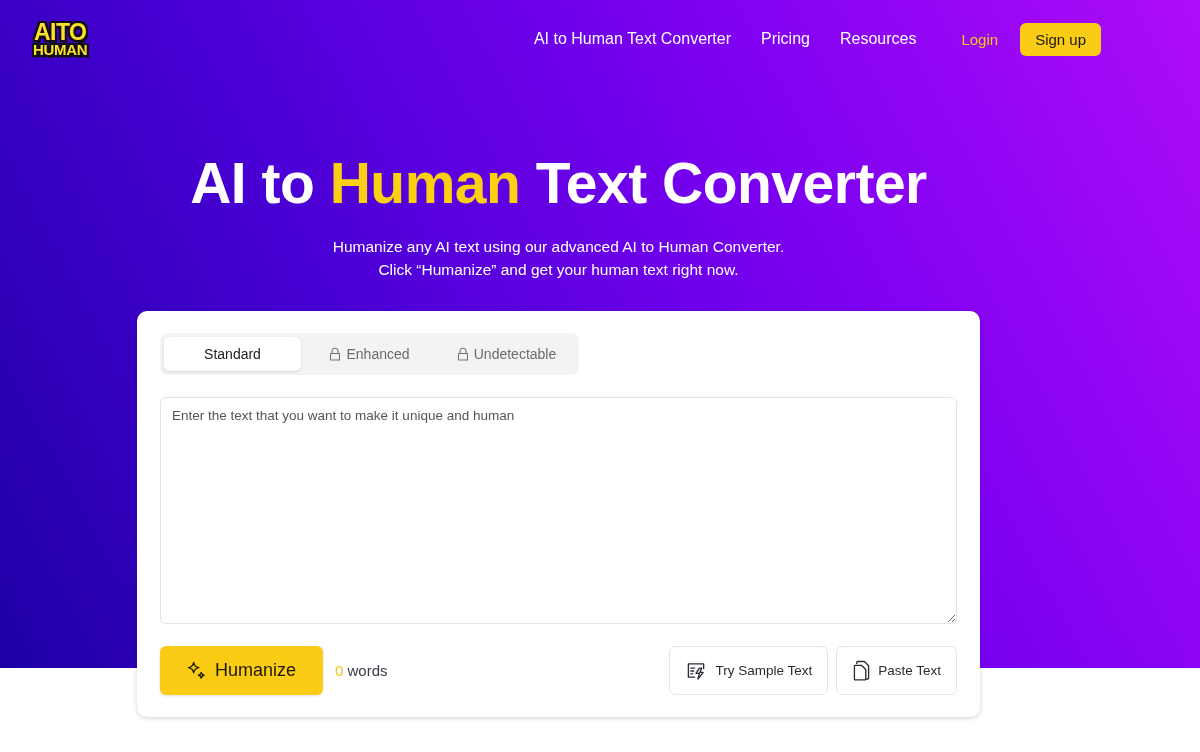  What do you see at coordinates (369, 354) in the screenshot?
I see `mode-tab: Enhanced` at bounding box center [369, 354].